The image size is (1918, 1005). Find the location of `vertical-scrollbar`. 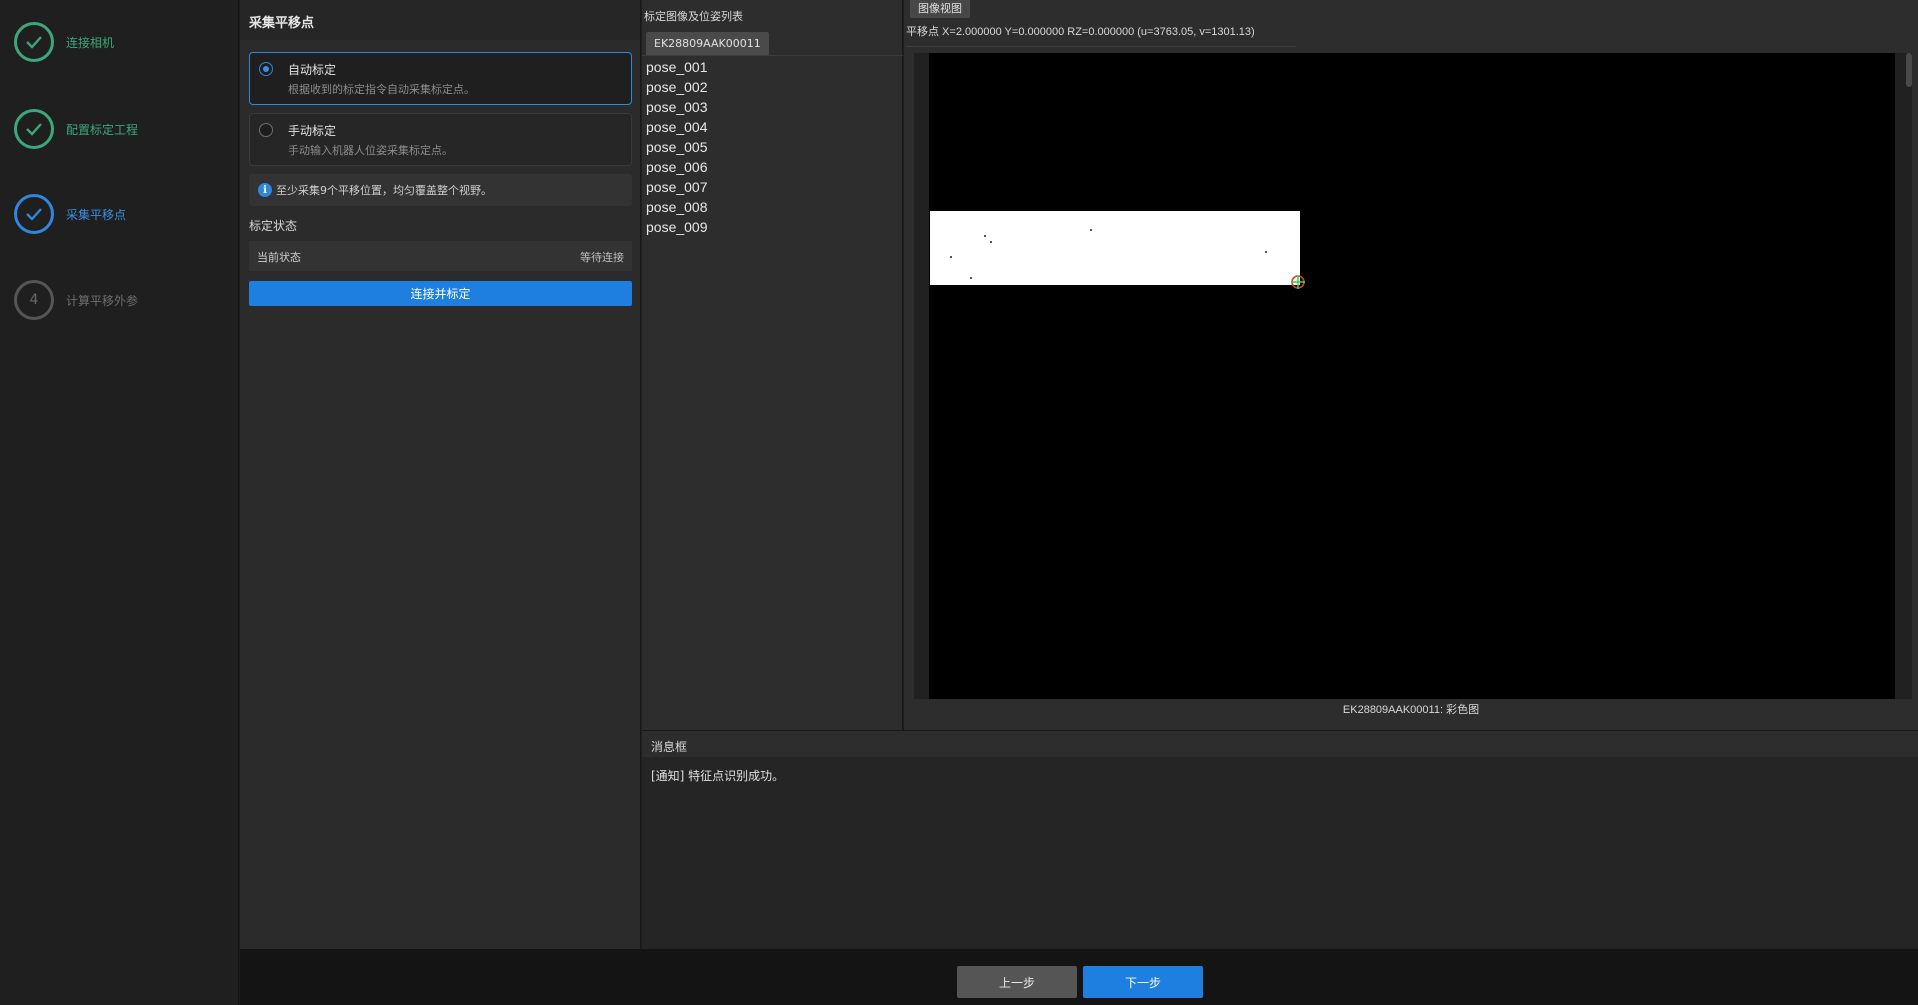

vertical-scrollbar is located at coordinates (1909, 70).